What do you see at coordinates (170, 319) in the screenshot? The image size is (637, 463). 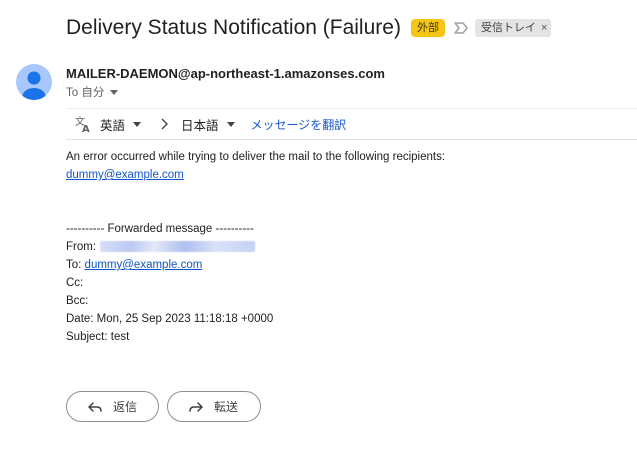 I see `date-line: Date: Mon, 25 Sep 2023 11:18:18 +0000` at bounding box center [170, 319].